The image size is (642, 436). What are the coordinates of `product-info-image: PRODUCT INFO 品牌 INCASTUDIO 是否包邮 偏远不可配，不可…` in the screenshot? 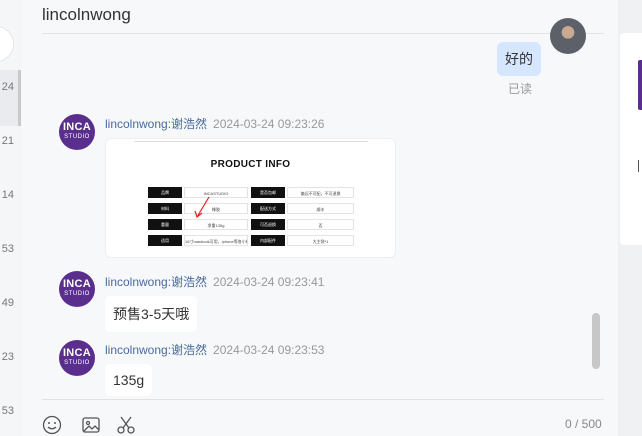 It's located at (250, 198).